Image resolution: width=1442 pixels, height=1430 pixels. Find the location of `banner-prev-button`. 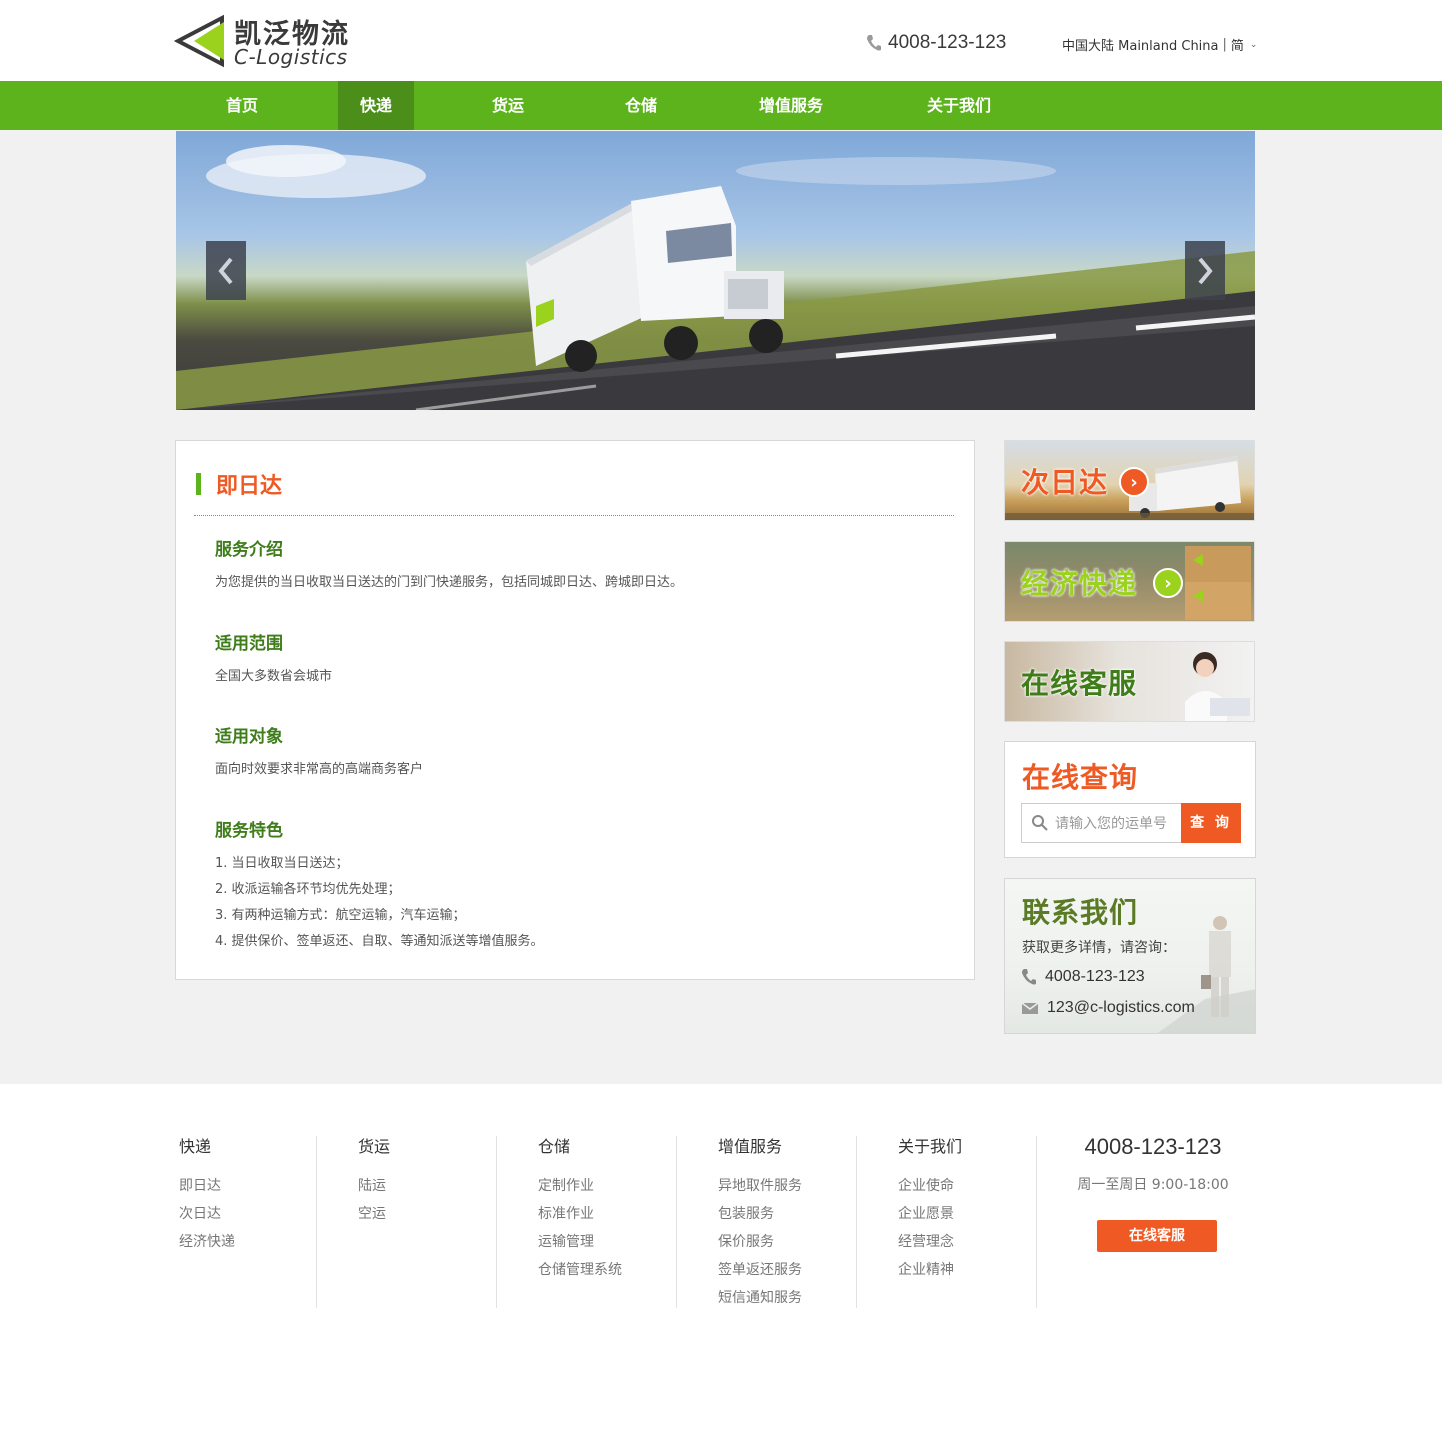

banner-prev-button is located at coordinates (226, 270).